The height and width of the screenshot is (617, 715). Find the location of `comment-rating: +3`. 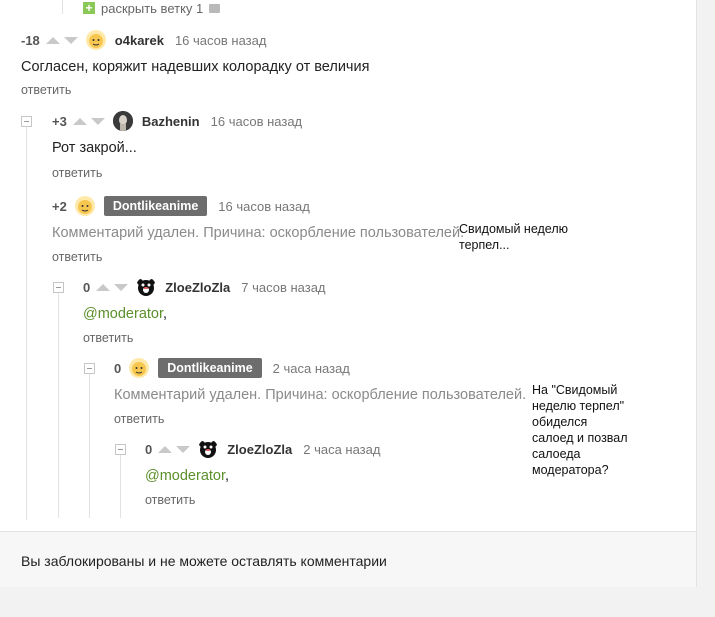

comment-rating: +3 is located at coordinates (59, 121).